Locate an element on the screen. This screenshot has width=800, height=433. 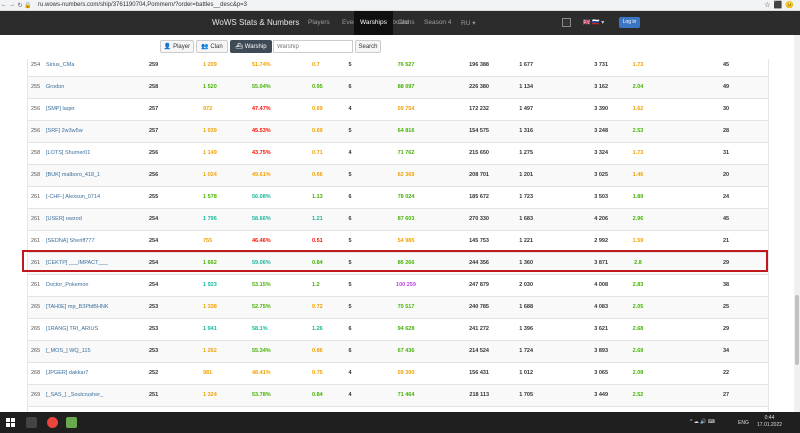
player-name-link: Grodon is located at coordinates (55, 87).